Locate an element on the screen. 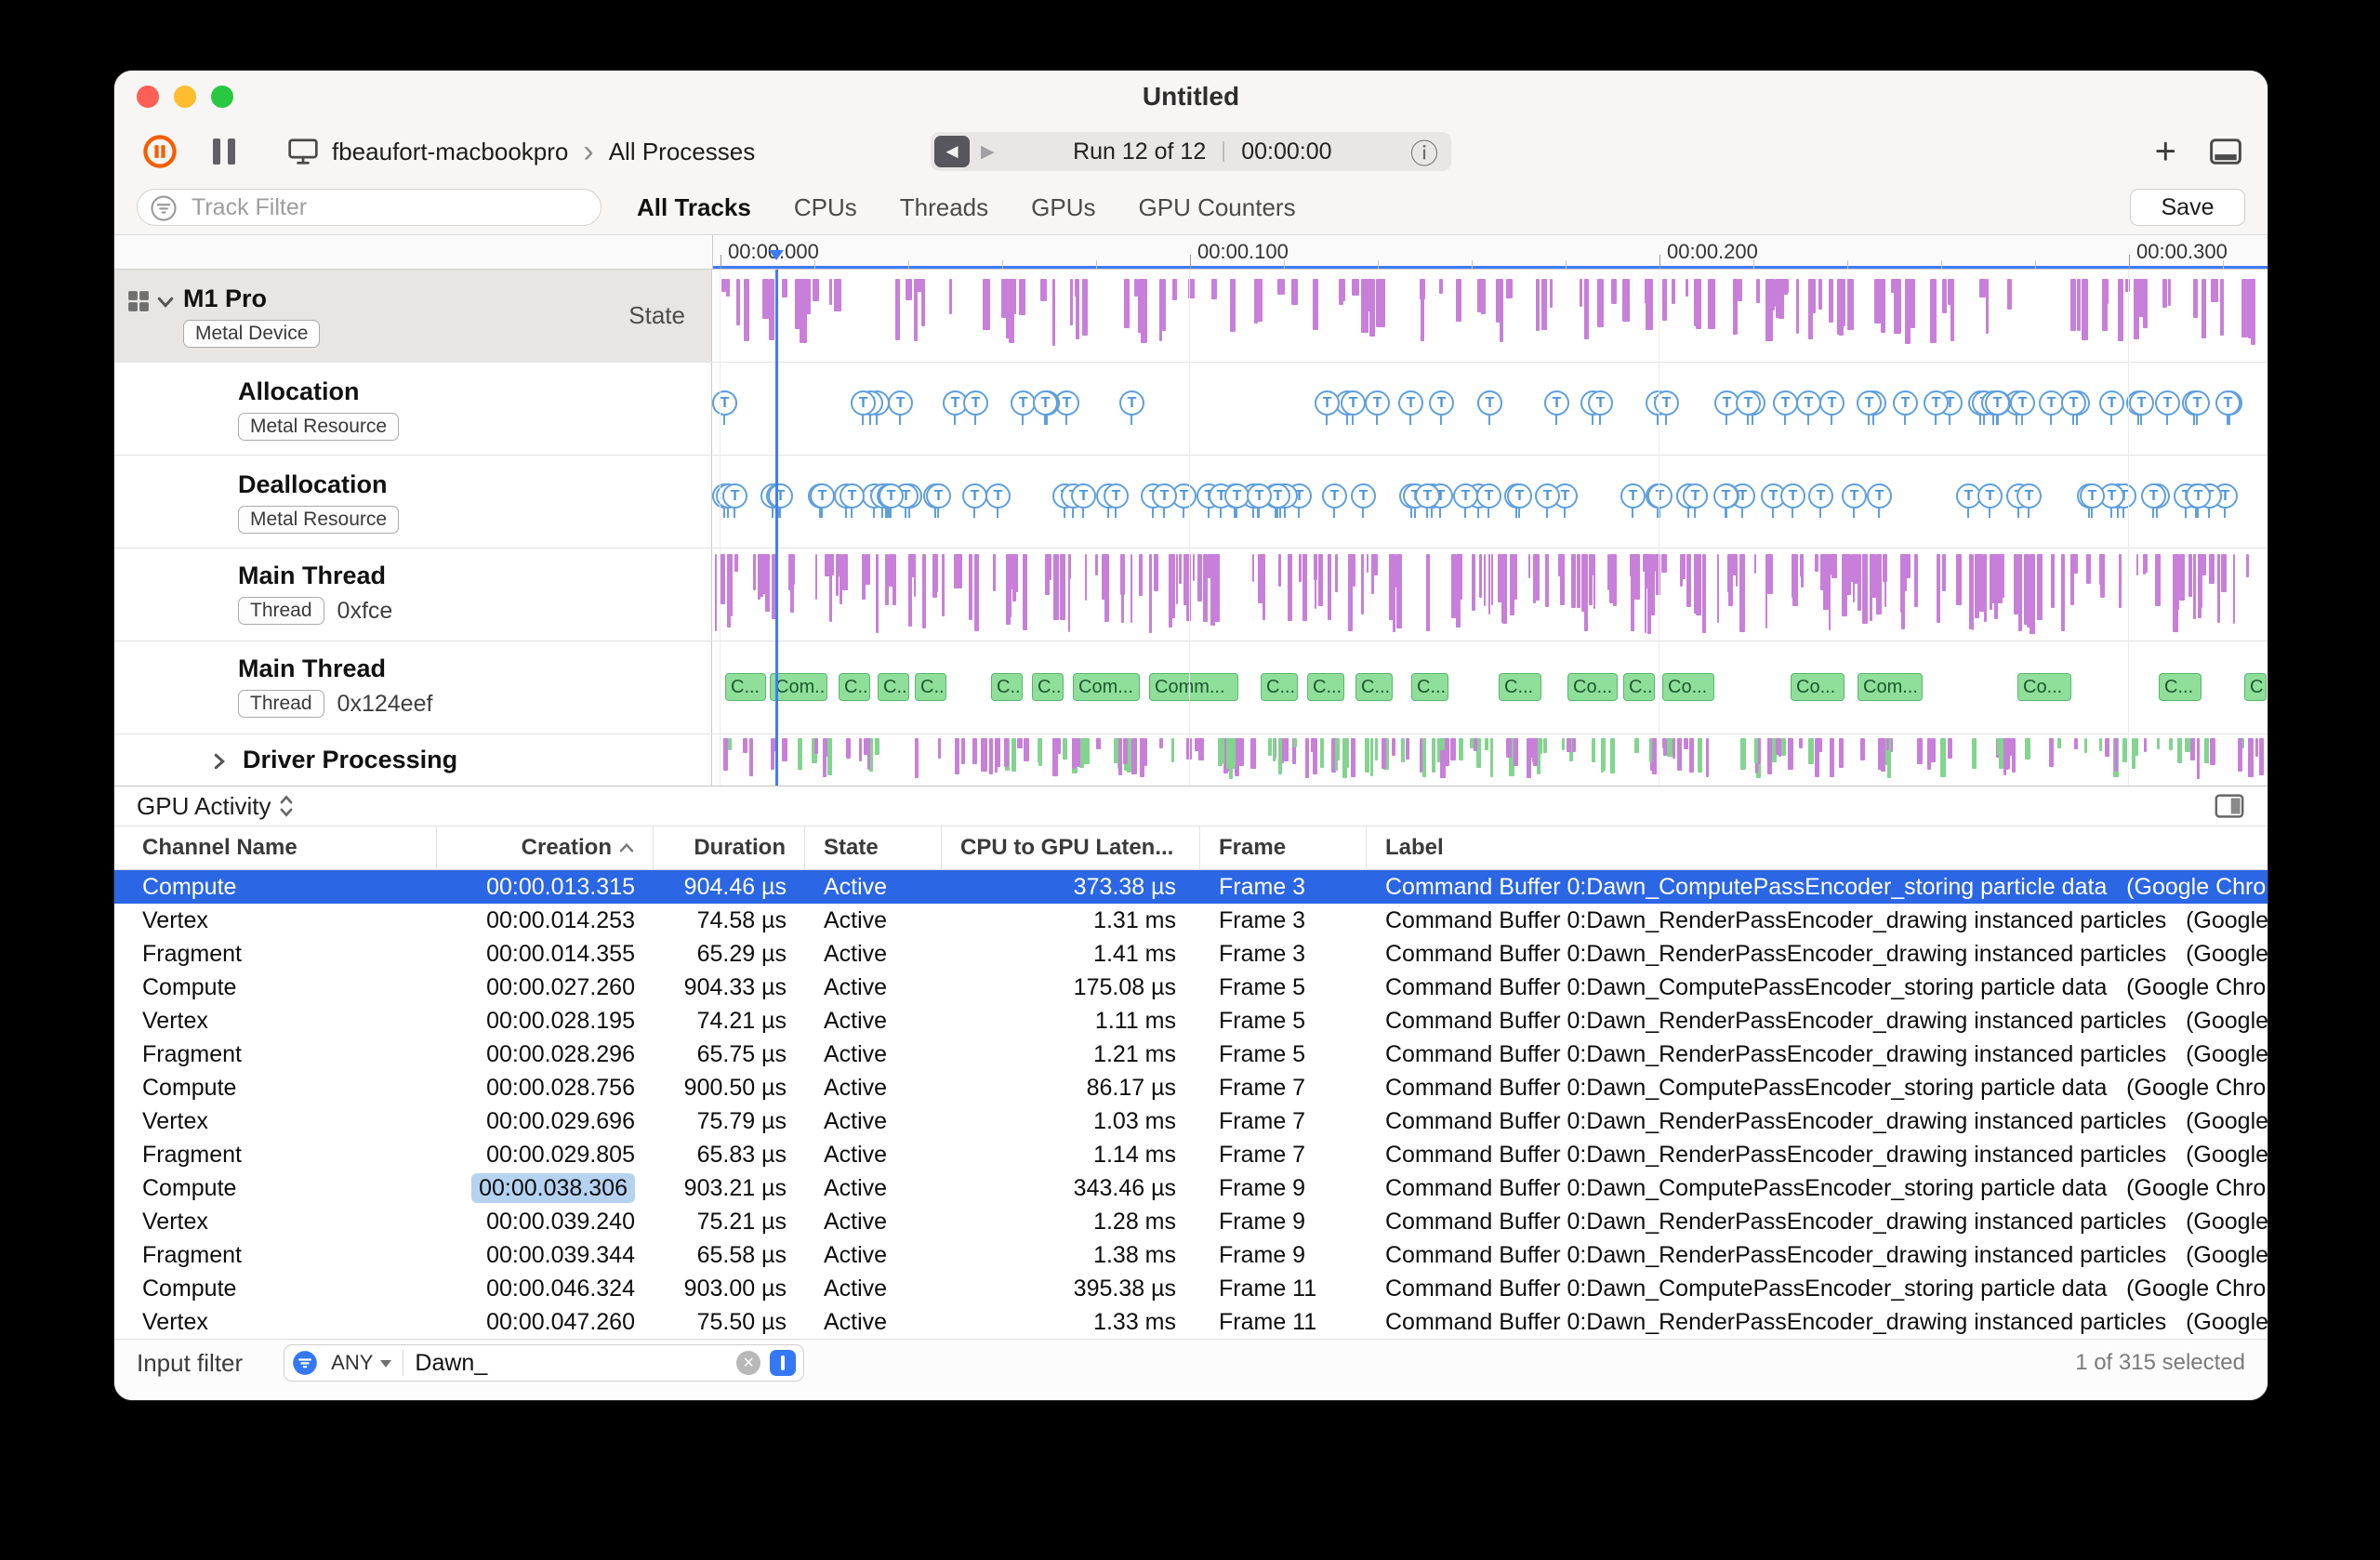 This screenshot has height=1560, width=2380. input-filter-query is located at coordinates (570, 1363).